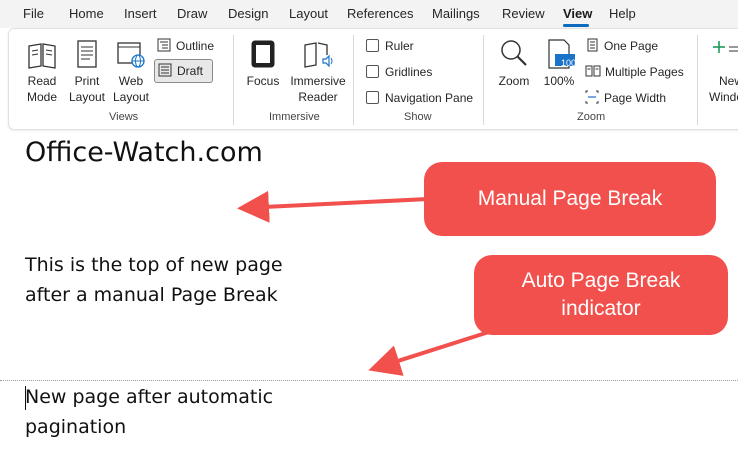 The height and width of the screenshot is (473, 738). I want to click on web-layout-button: Web Layout, so click(131, 71).